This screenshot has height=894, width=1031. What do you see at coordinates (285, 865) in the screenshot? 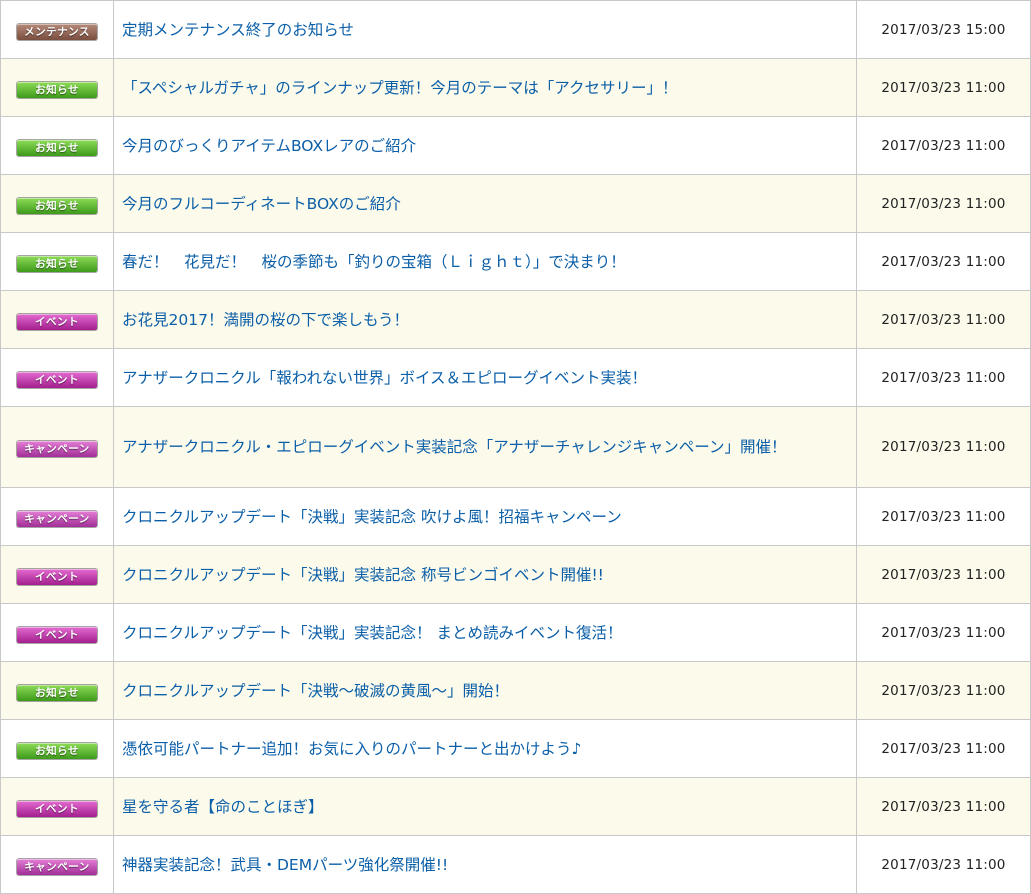
I see `news-title-link: 神器実装記念！武具・DEMパーツ強化祭開催!!` at bounding box center [285, 865].